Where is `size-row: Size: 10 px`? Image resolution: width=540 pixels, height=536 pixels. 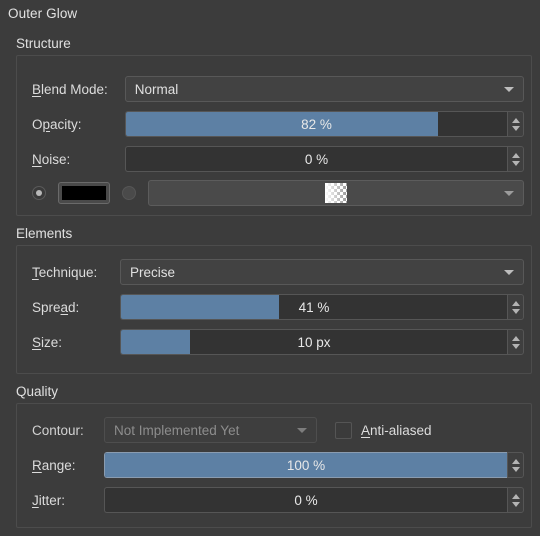
size-row: Size: 10 px is located at coordinates (270, 342).